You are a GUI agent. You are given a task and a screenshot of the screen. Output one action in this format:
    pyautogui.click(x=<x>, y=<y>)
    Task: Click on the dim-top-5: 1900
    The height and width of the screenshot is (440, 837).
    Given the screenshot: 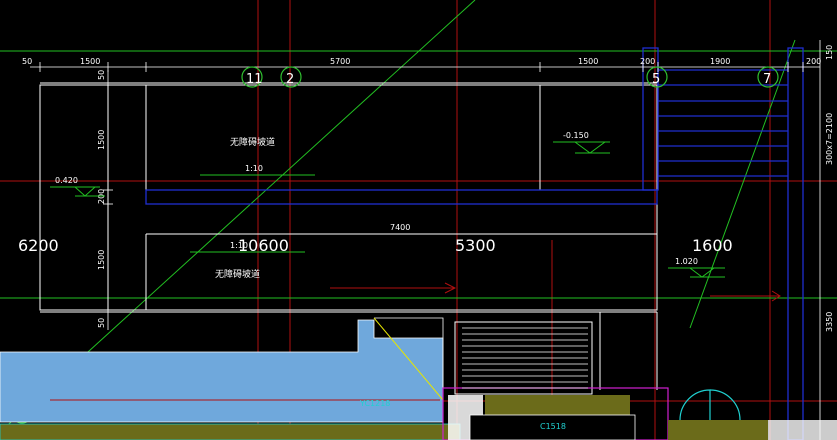 What is the action you would take?
    pyautogui.click(x=720, y=61)
    